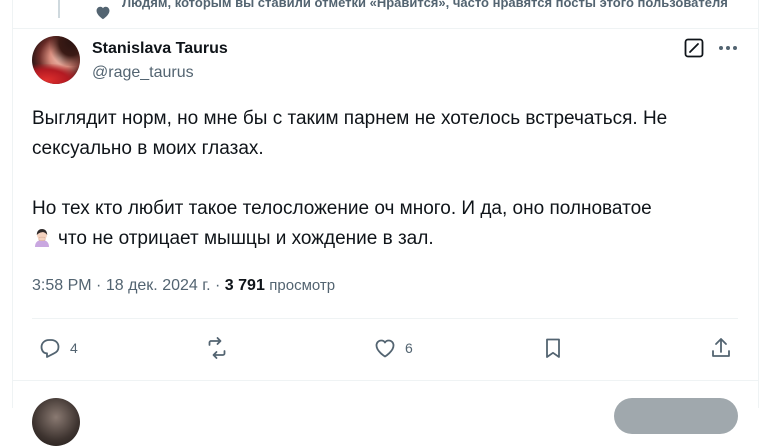 This screenshot has width=770, height=446. What do you see at coordinates (56, 422) in the screenshot?
I see `reply-composer-avatar` at bounding box center [56, 422].